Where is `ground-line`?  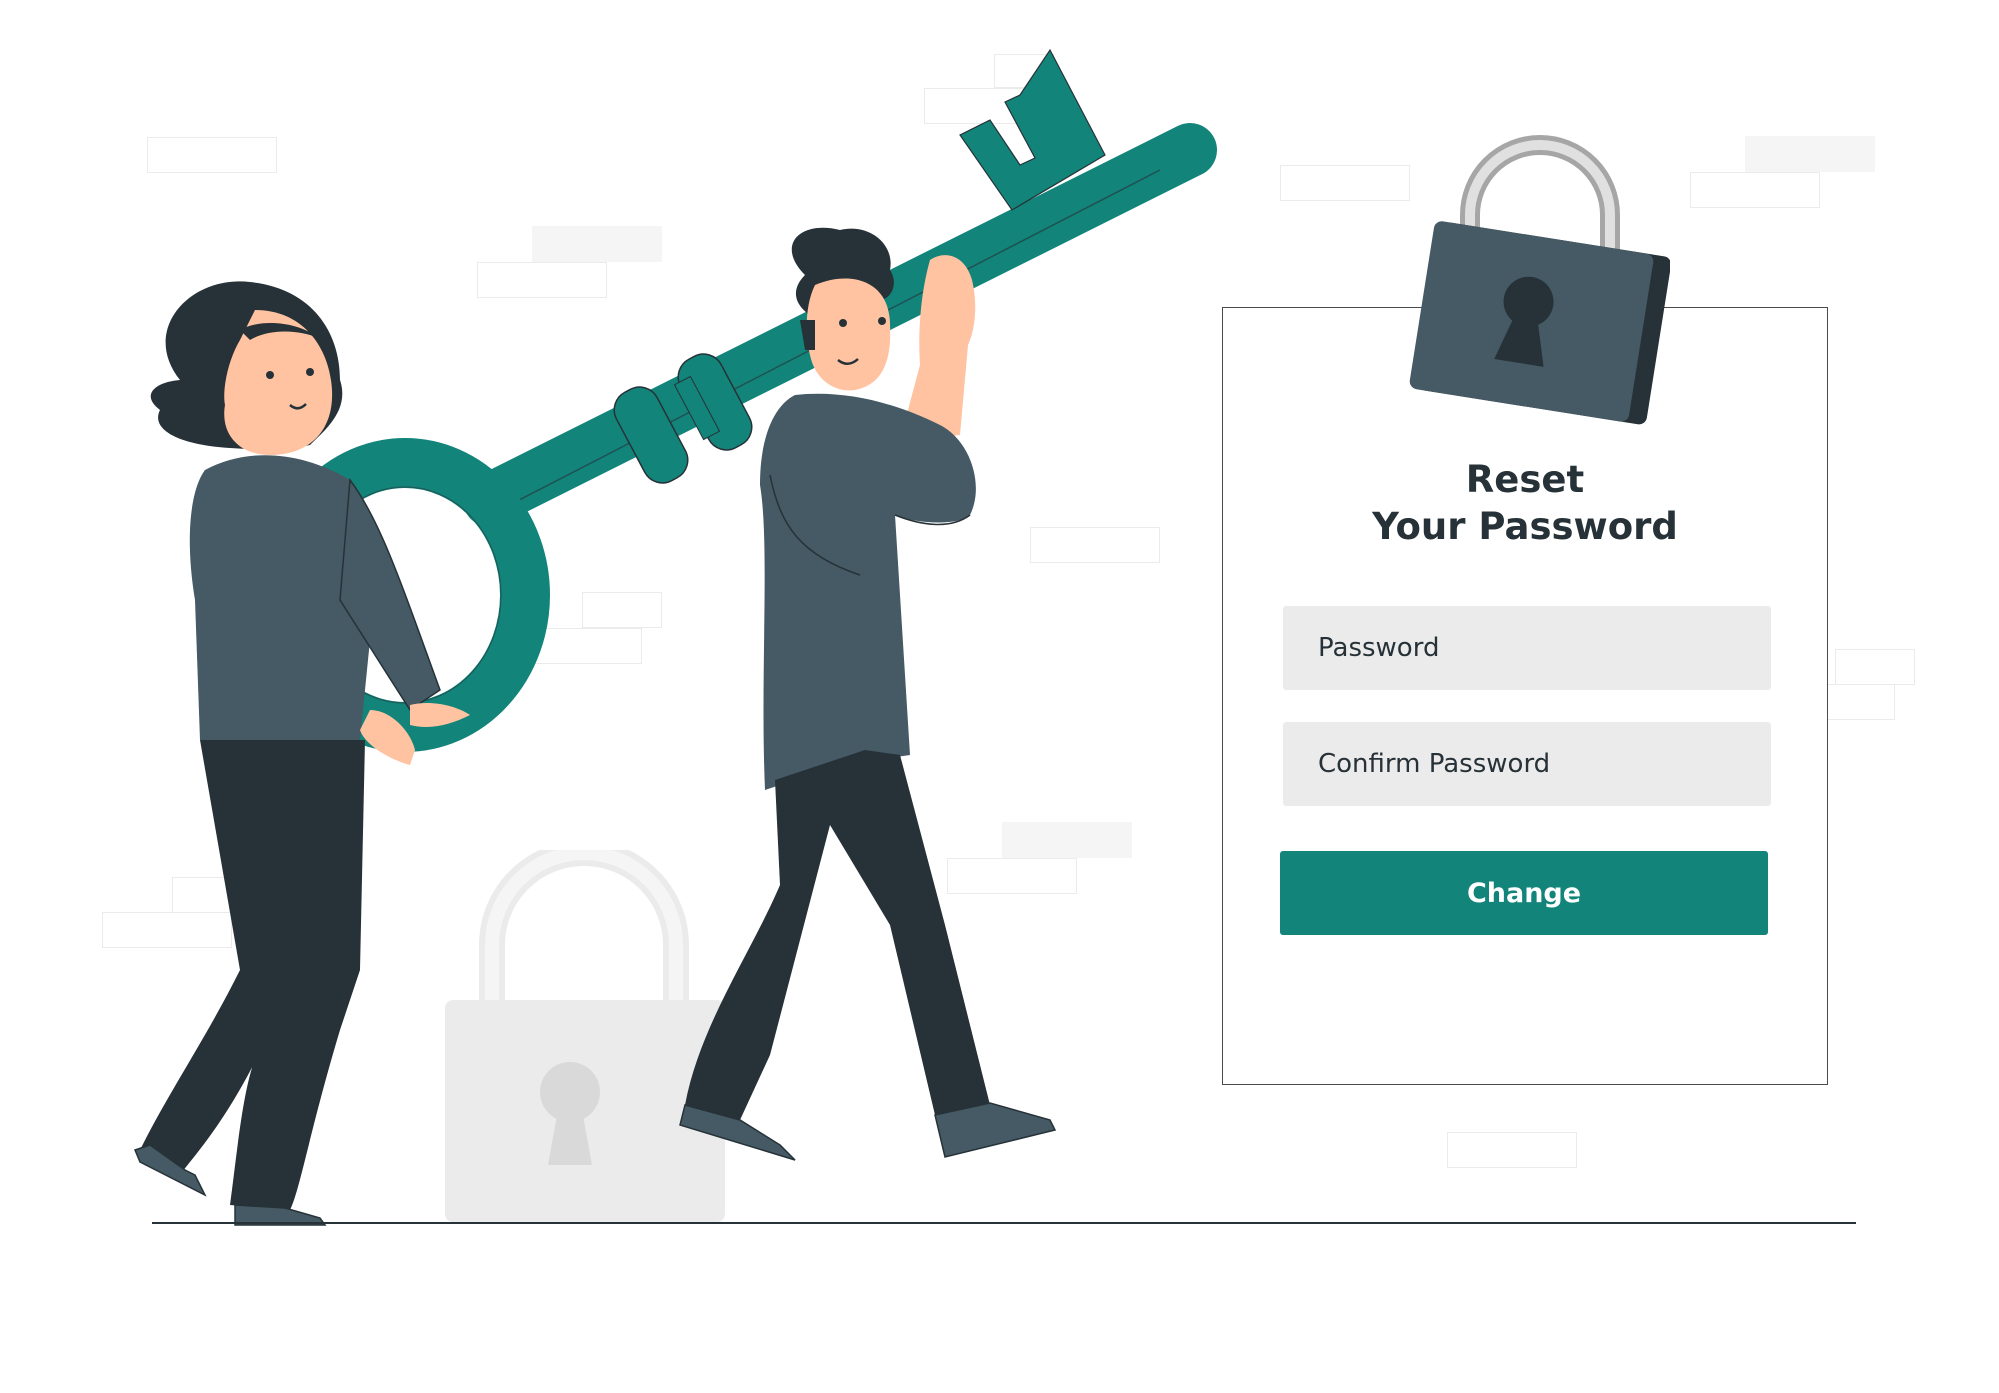 ground-line is located at coordinates (1004, 1223).